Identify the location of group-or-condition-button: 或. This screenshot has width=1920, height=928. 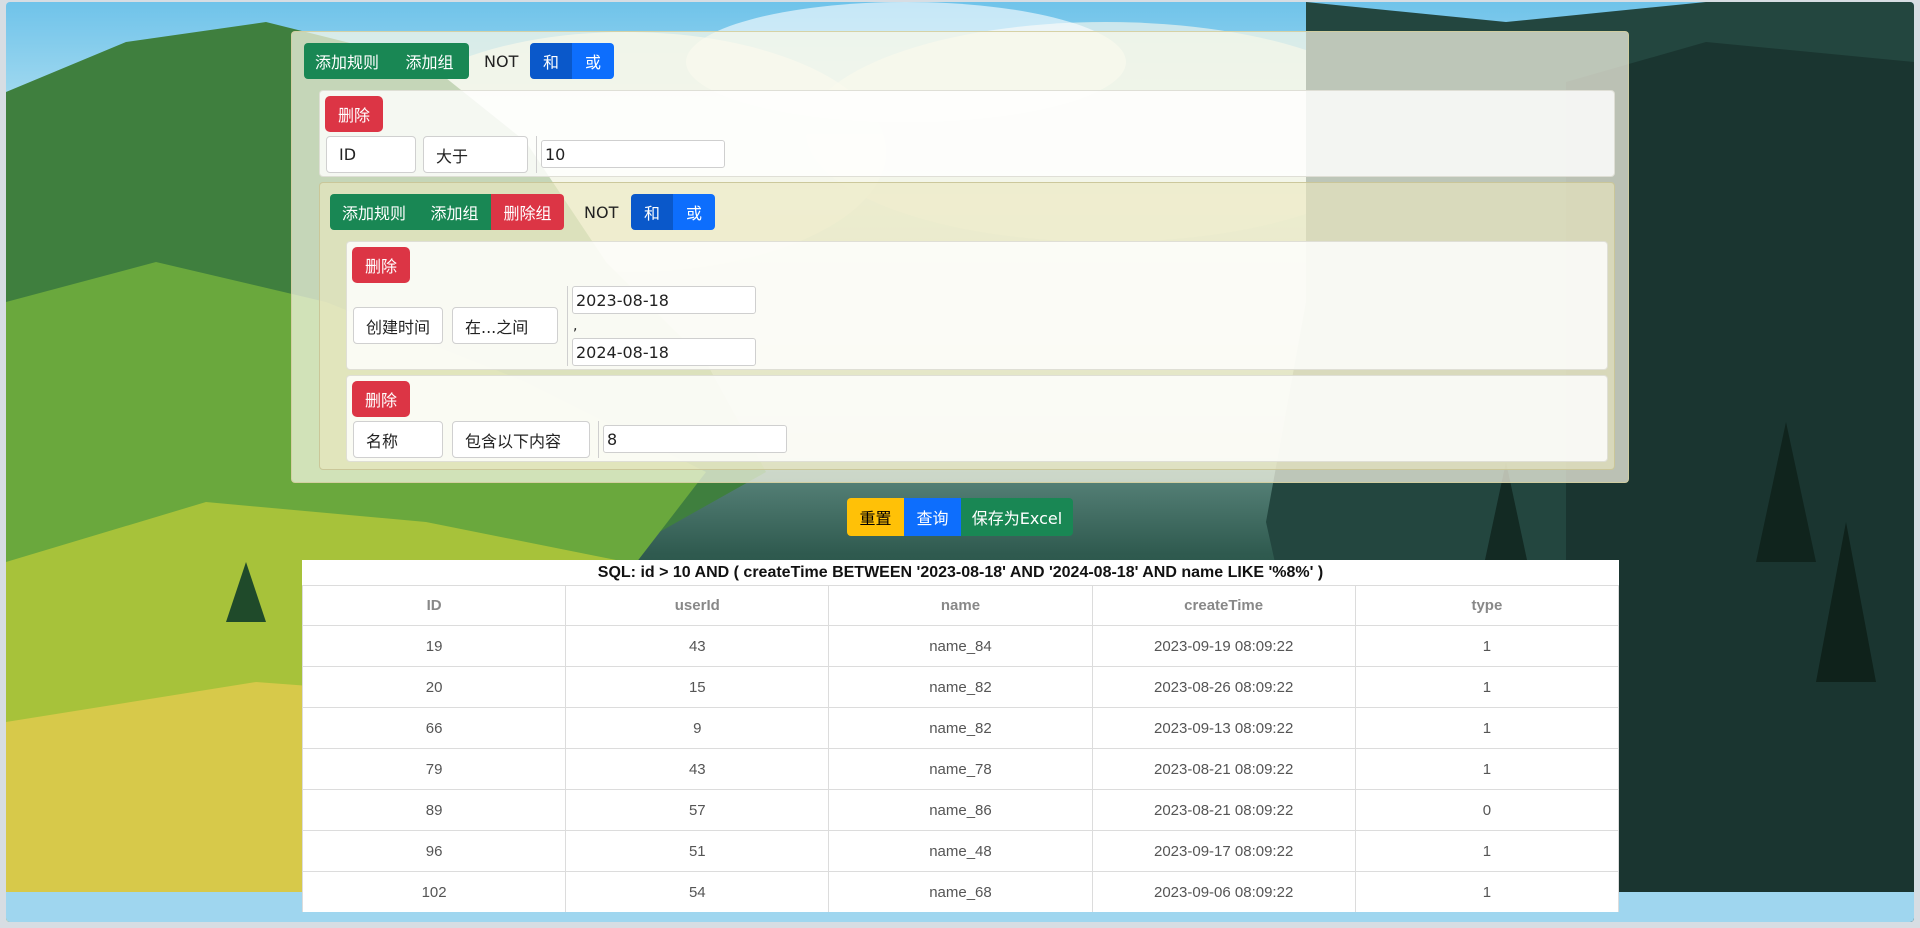
(694, 212).